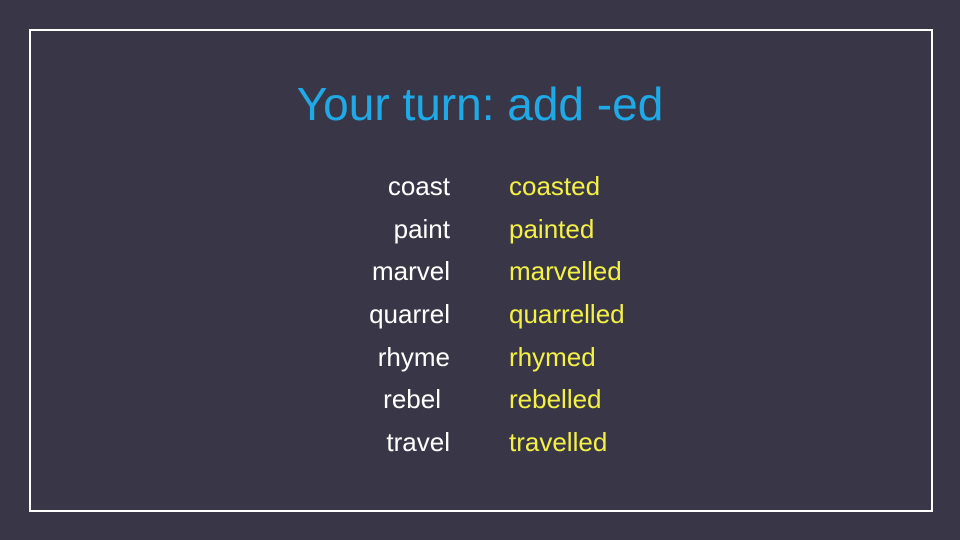 This screenshot has width=960, height=540. What do you see at coordinates (567, 314) in the screenshot?
I see `past-tense-word: quarrelled` at bounding box center [567, 314].